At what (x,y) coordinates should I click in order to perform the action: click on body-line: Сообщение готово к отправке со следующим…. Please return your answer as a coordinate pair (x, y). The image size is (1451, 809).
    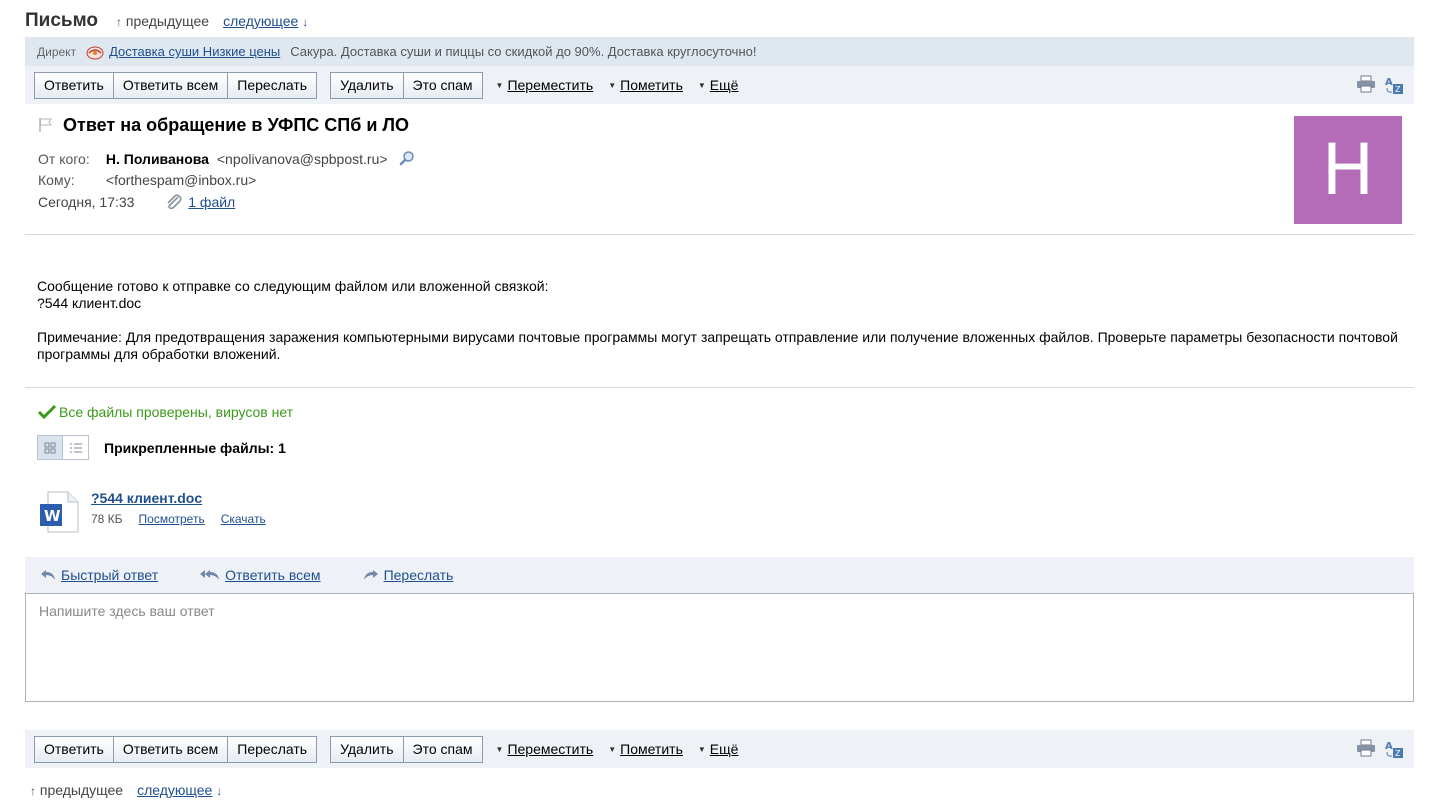
    Looking at the image, I should click on (293, 286).